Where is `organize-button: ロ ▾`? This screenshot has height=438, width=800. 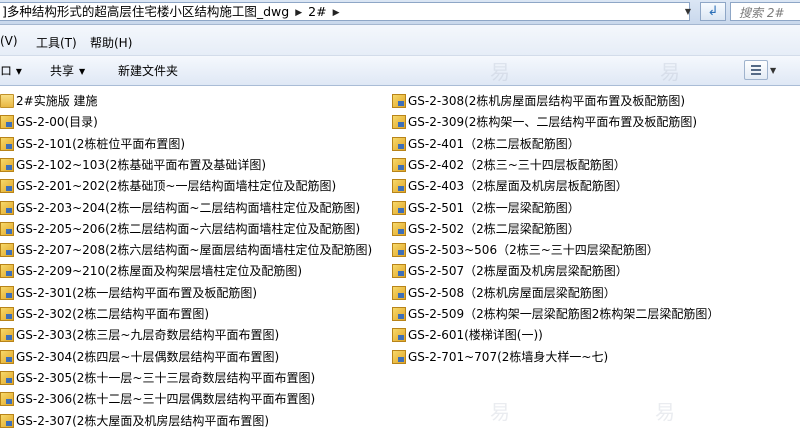
organize-button: ロ ▾ is located at coordinates (11, 70).